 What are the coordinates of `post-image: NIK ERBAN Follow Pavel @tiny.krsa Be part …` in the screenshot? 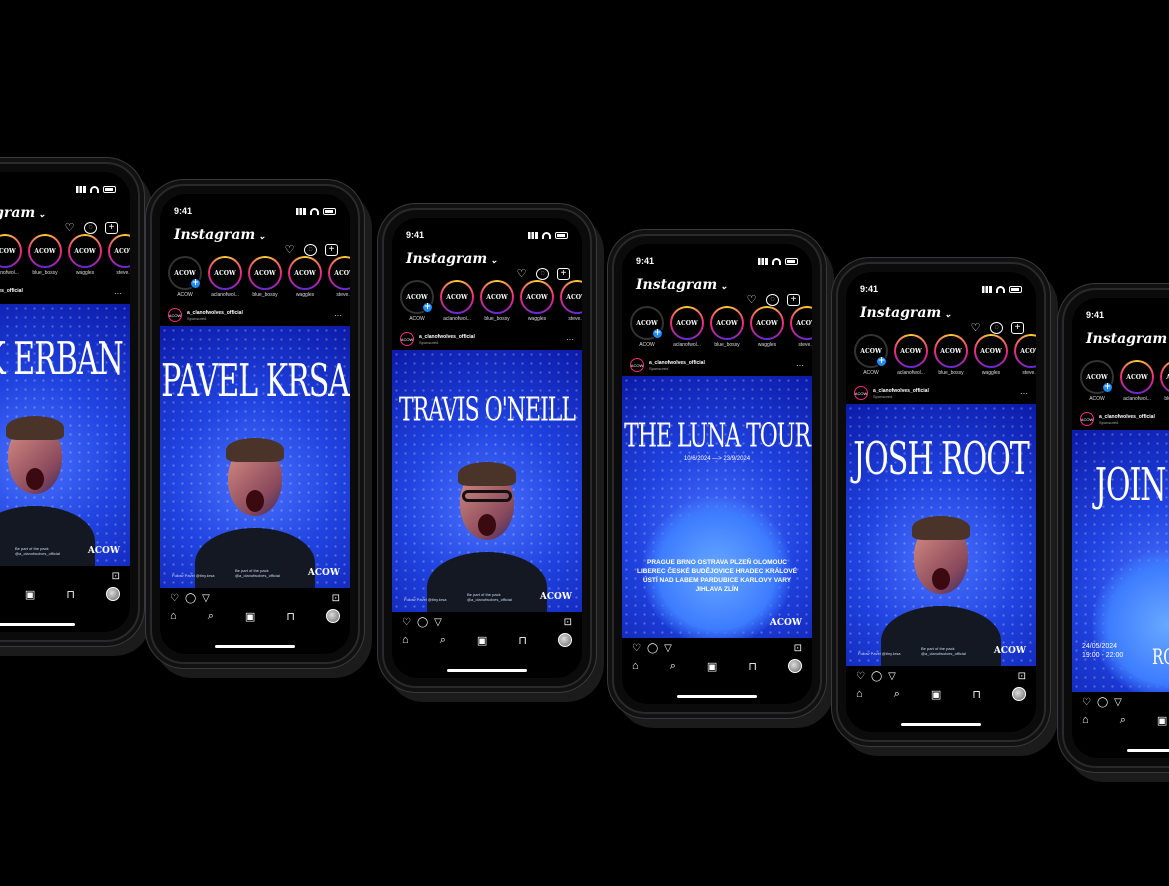 It's located at (65, 435).